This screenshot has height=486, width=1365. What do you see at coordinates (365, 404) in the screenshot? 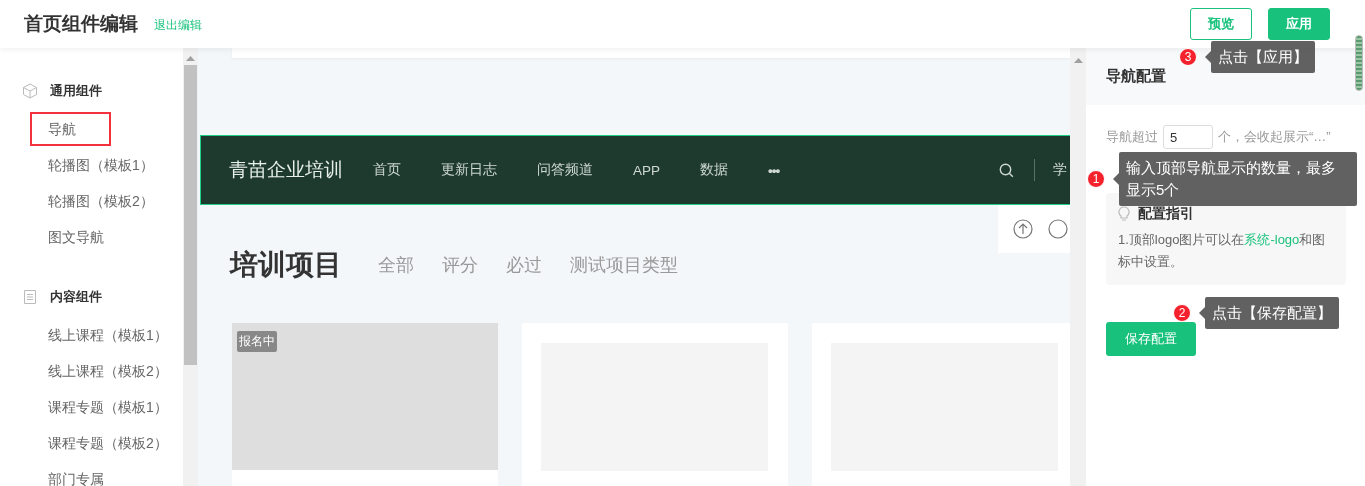
I see `course-card: 报名中` at bounding box center [365, 404].